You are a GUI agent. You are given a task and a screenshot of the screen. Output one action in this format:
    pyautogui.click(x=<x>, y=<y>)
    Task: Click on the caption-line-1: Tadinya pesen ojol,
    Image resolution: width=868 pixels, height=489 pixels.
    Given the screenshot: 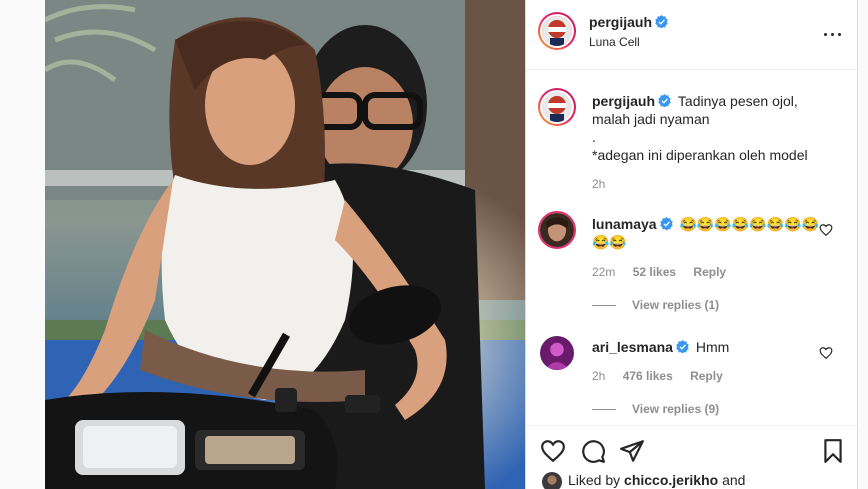 What is the action you would take?
    pyautogui.click(x=737, y=101)
    